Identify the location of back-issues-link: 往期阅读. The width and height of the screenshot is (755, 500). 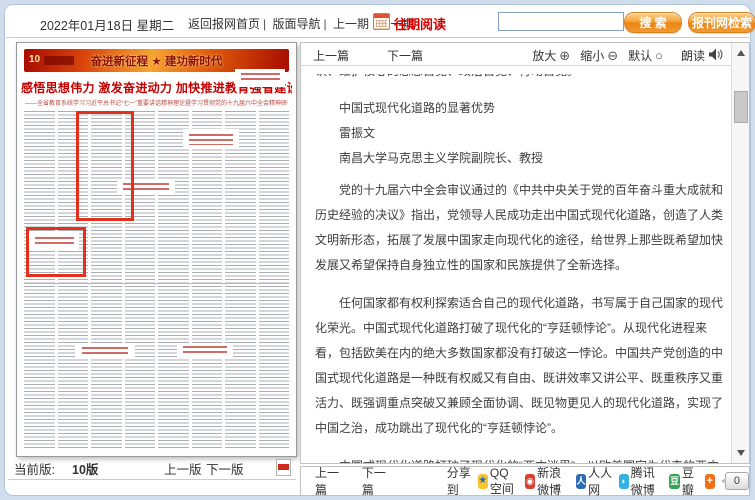
(420, 23).